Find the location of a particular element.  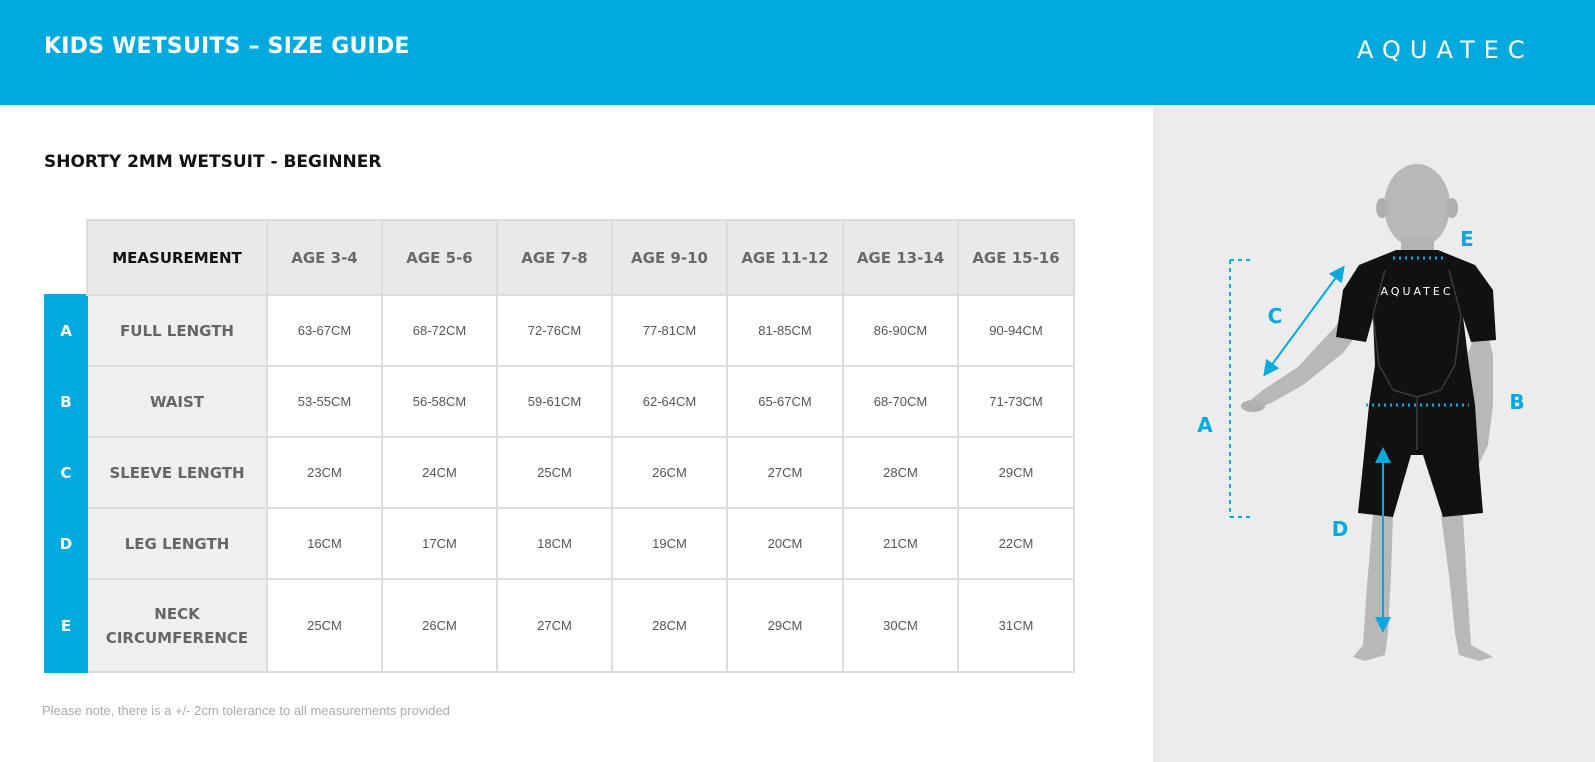

left-leg-shape is located at coordinates (1373, 588).